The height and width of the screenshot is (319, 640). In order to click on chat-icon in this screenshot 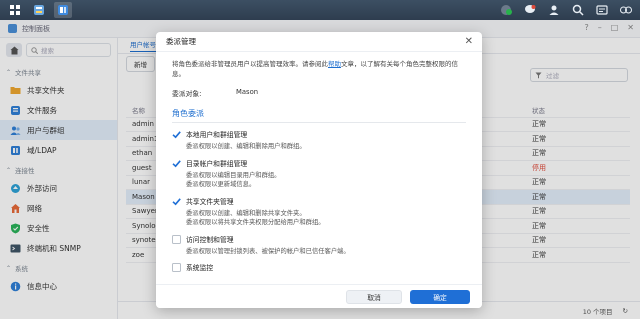, I will do `click(530, 10)`.